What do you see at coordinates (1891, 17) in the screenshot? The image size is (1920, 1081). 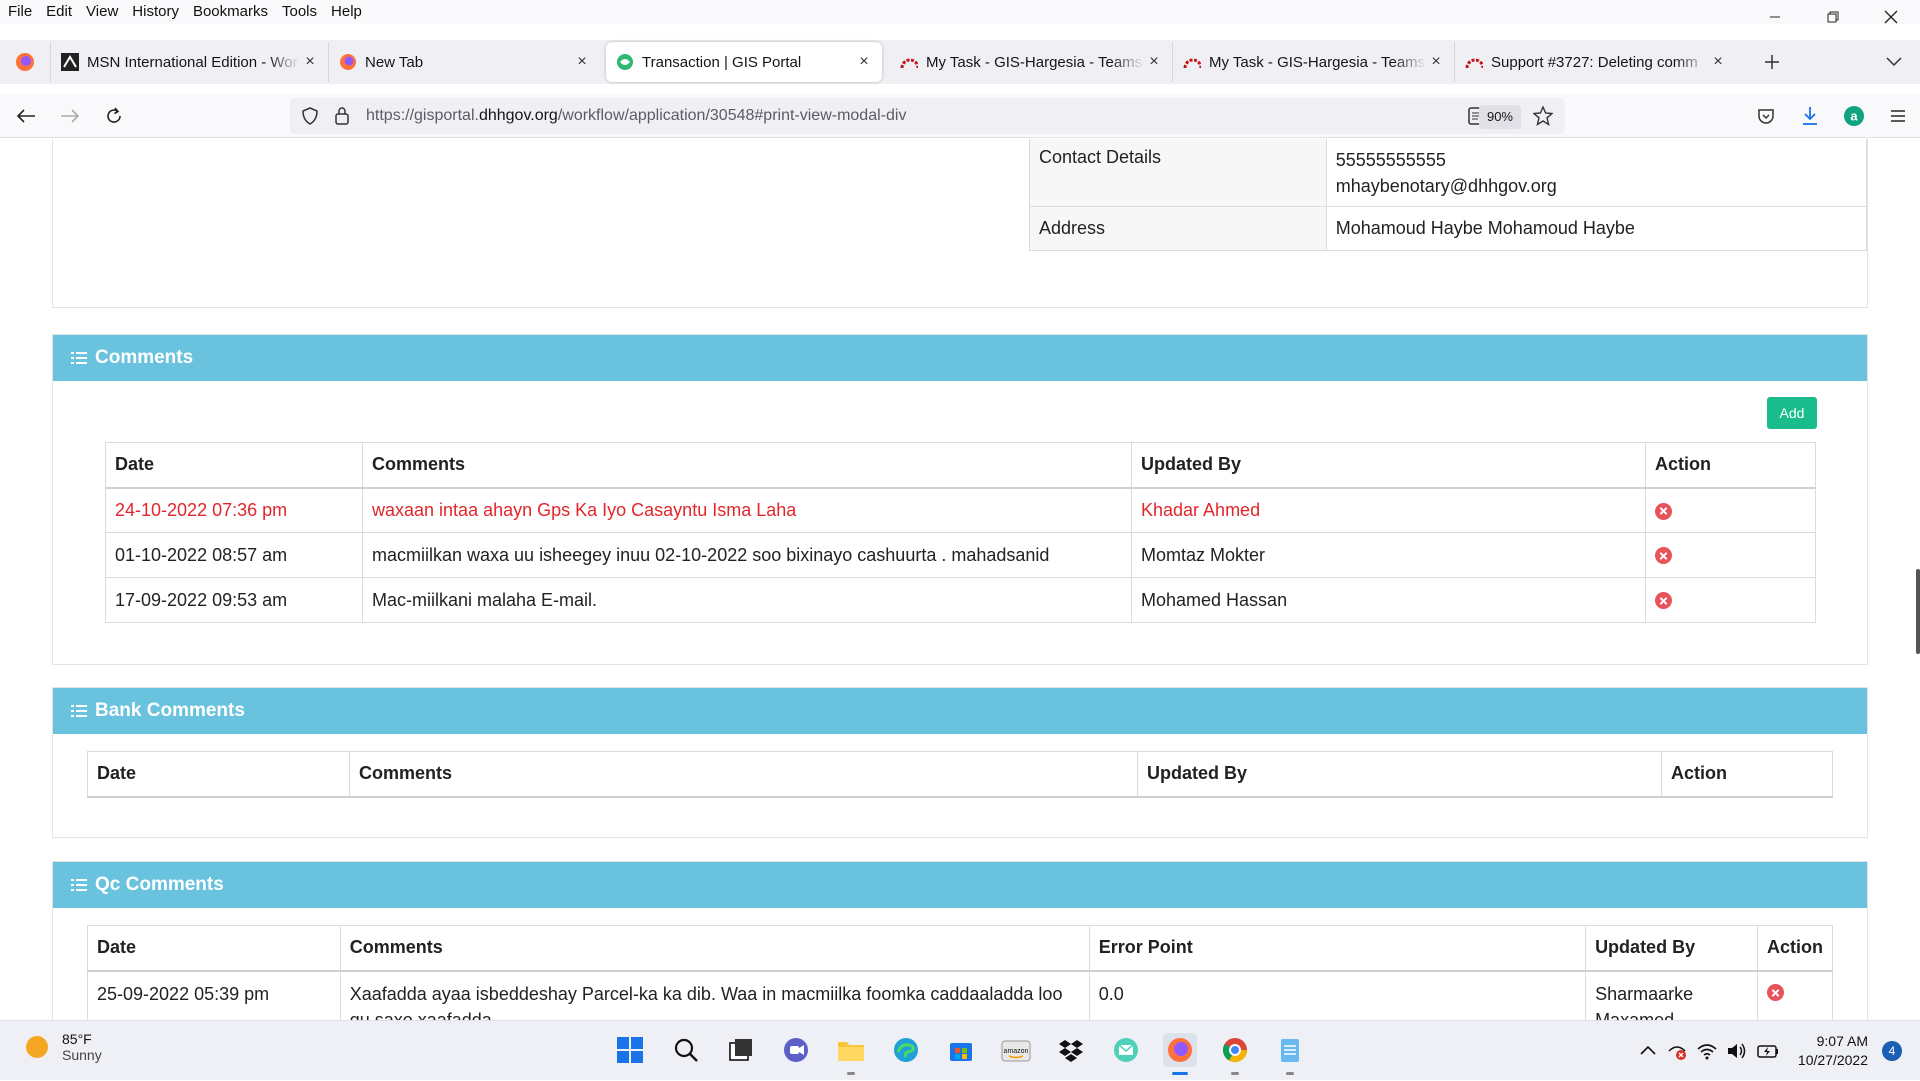 I see `close-window-button` at bounding box center [1891, 17].